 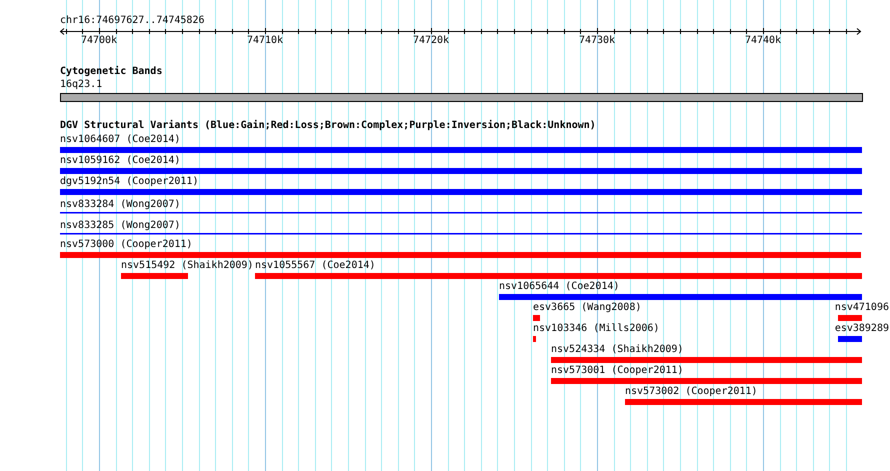 What do you see at coordinates (99, 41) in the screenshot?
I see `tick-label: 74700k` at bounding box center [99, 41].